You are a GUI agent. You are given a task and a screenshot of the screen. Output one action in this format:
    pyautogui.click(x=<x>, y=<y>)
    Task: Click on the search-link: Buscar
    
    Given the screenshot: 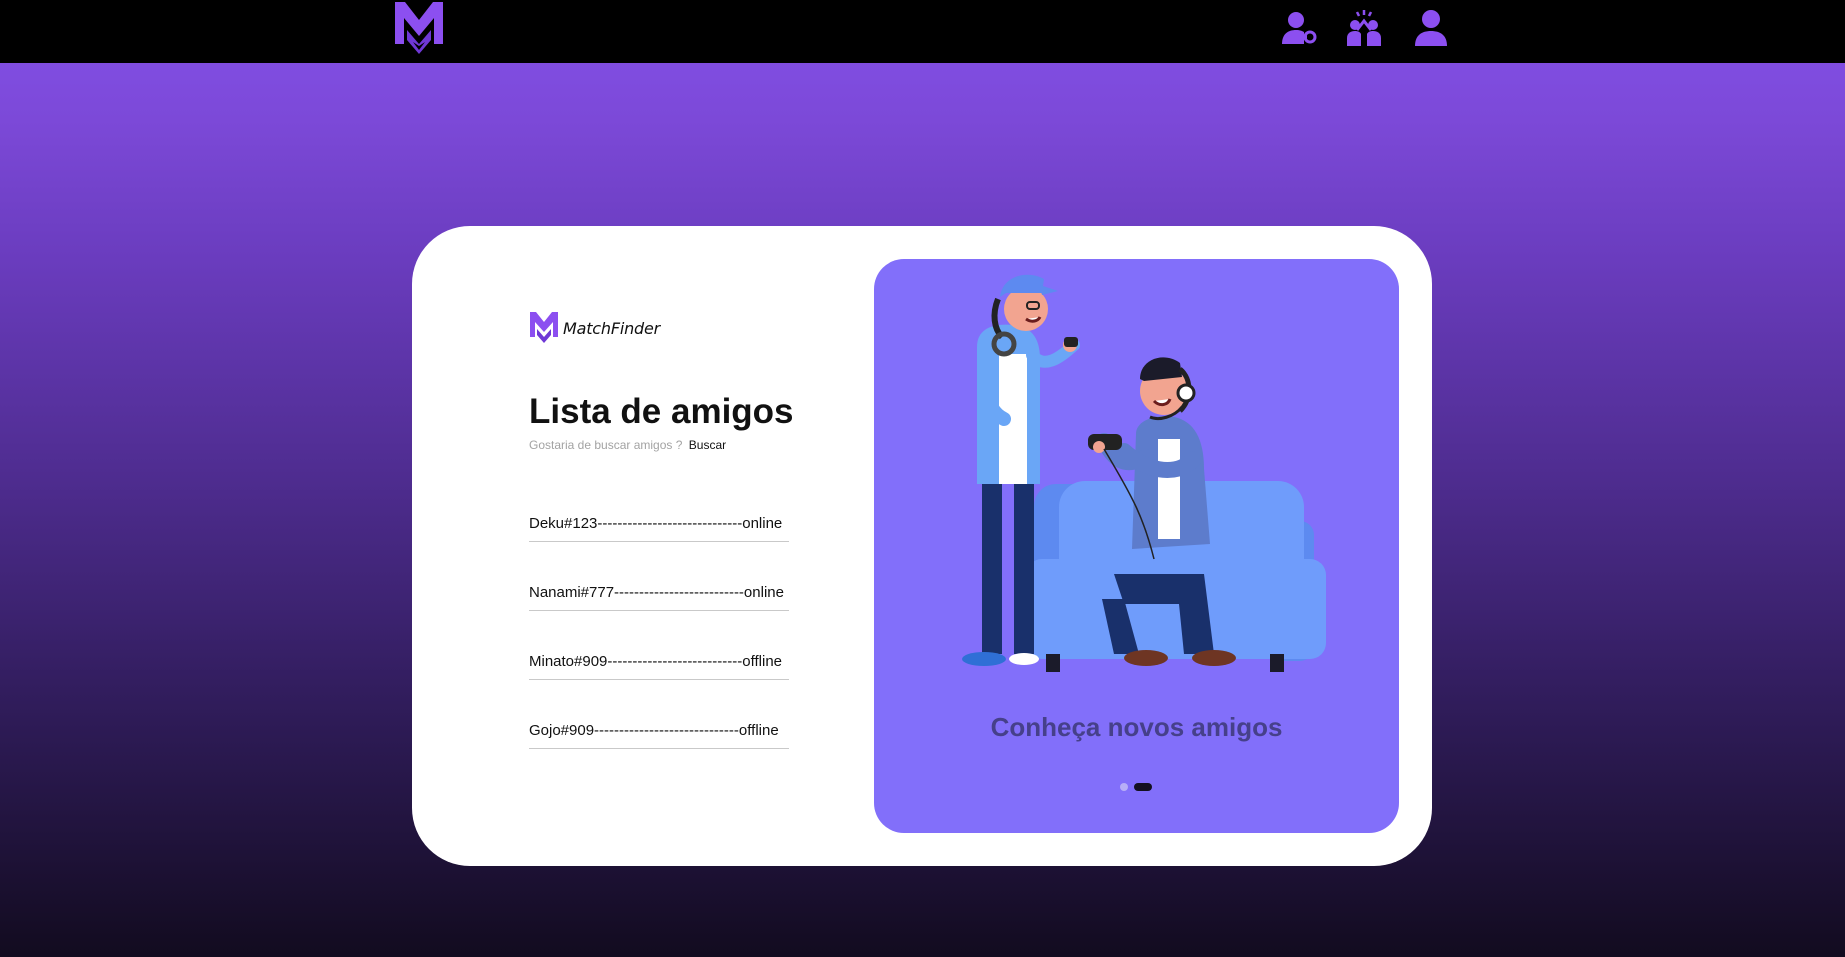 What is the action you would take?
    pyautogui.click(x=707, y=445)
    